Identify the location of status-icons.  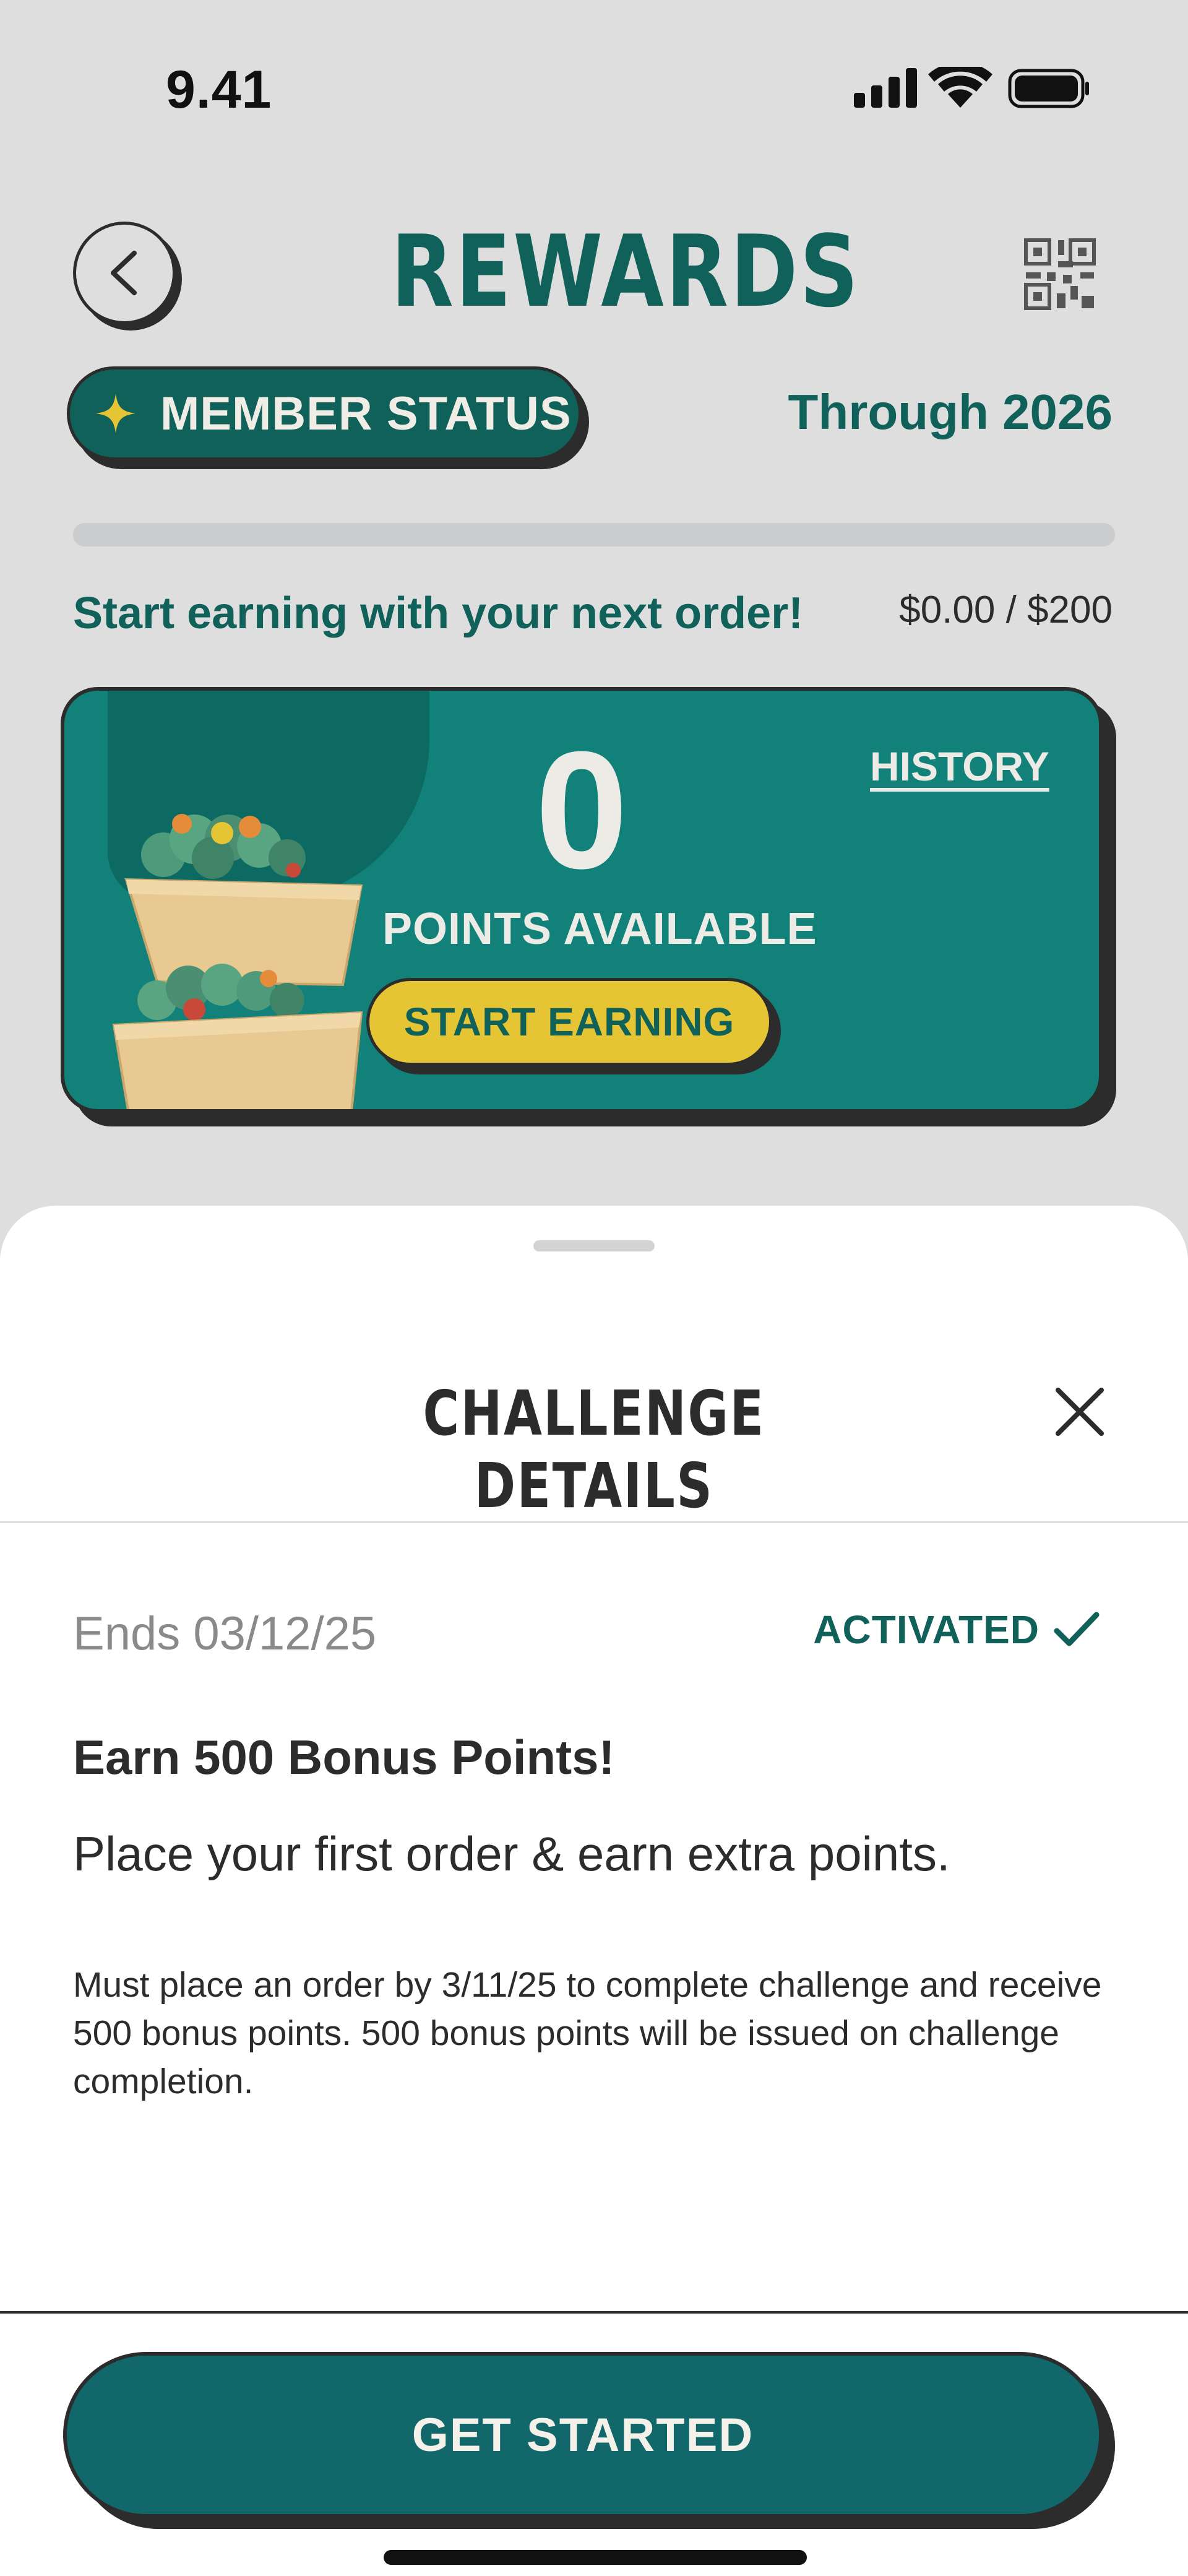
(972, 86).